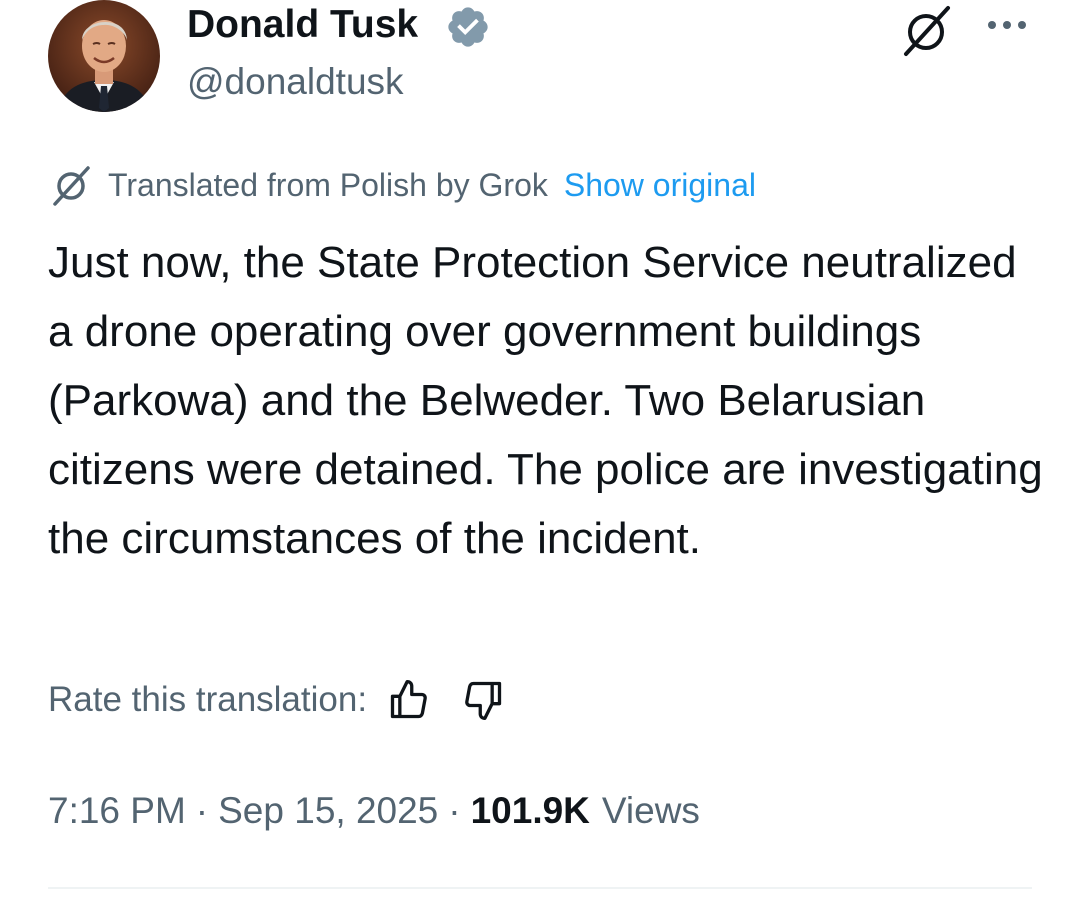 This screenshot has height=915, width=1080. I want to click on views-count: 101.9K, so click(530, 810).